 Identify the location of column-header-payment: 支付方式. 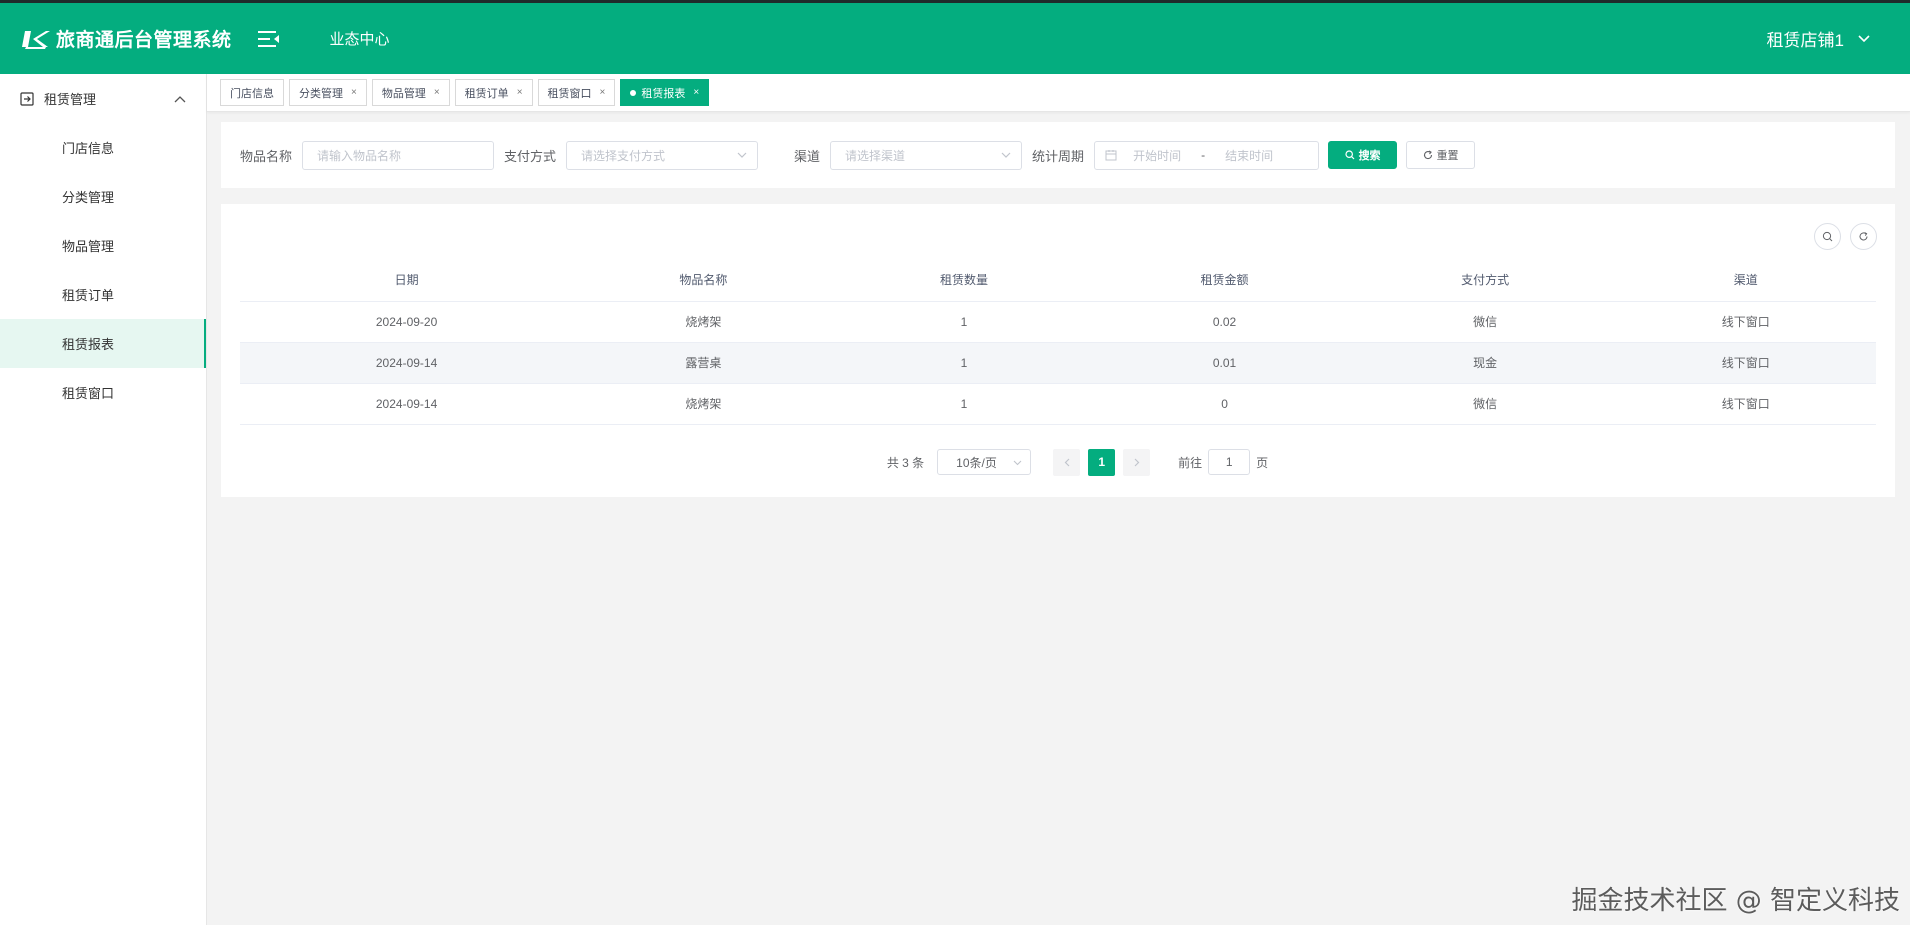
(1485, 280).